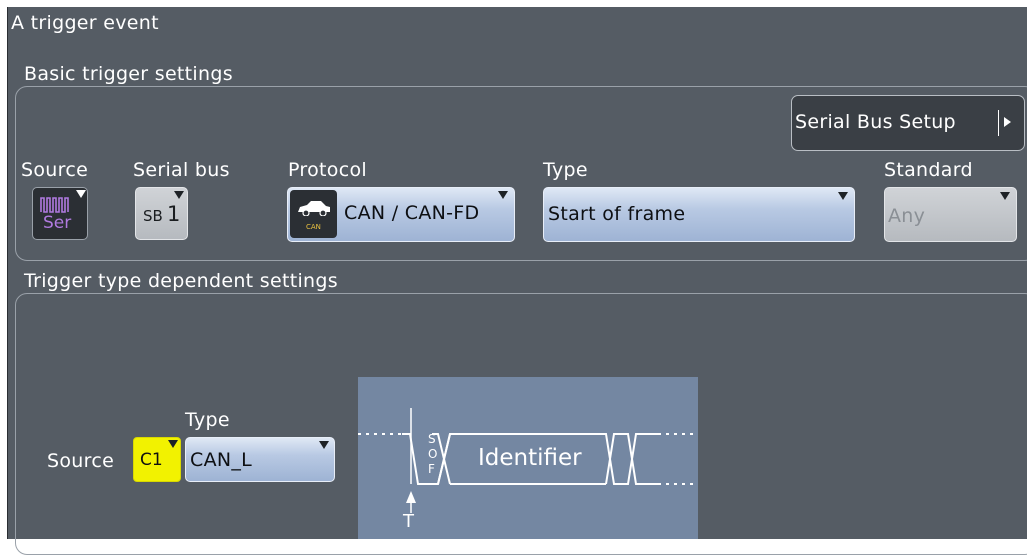 The height and width of the screenshot is (555, 1027). I want to click on basic-settings-heading: Basic trigger settings, so click(128, 74).